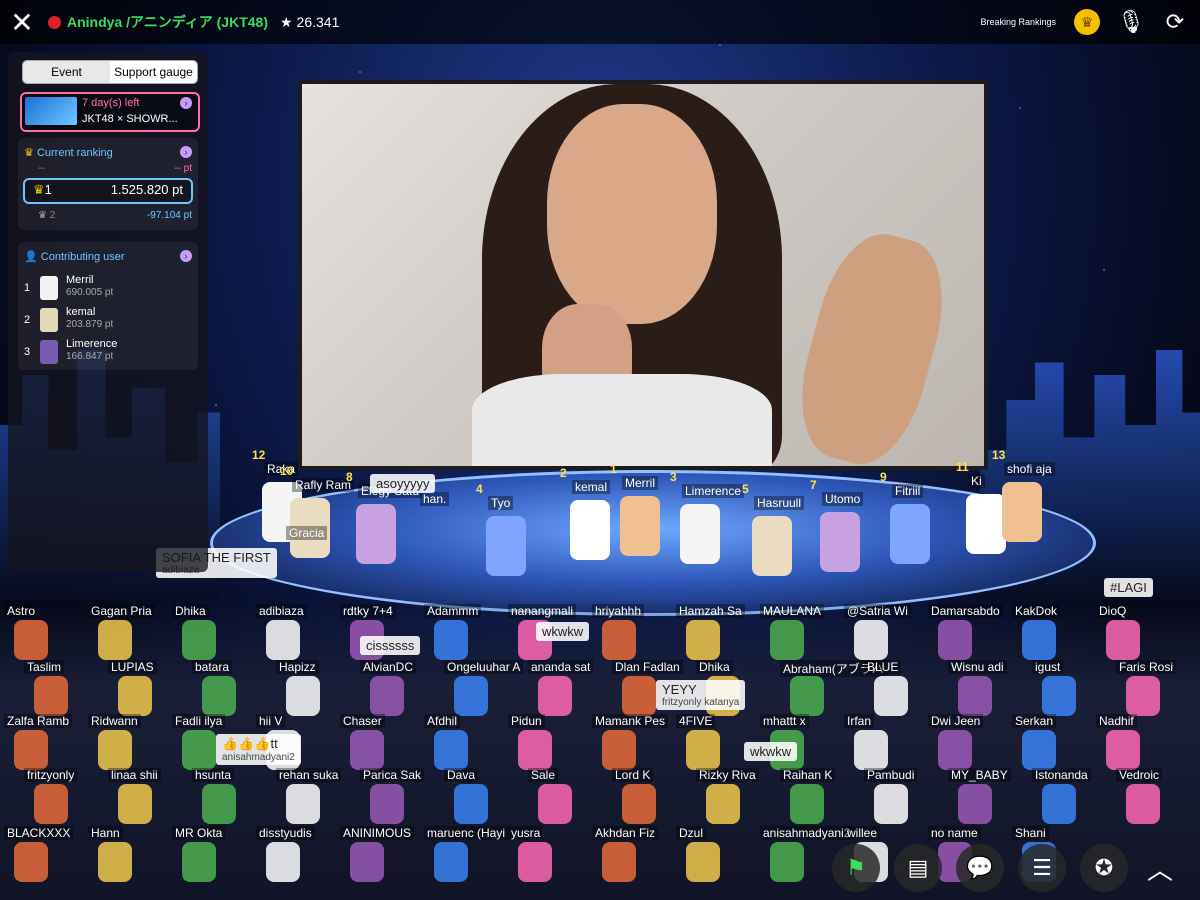  What do you see at coordinates (862, 833) in the screenshot?
I see `crowd-name-tag: willee` at bounding box center [862, 833].